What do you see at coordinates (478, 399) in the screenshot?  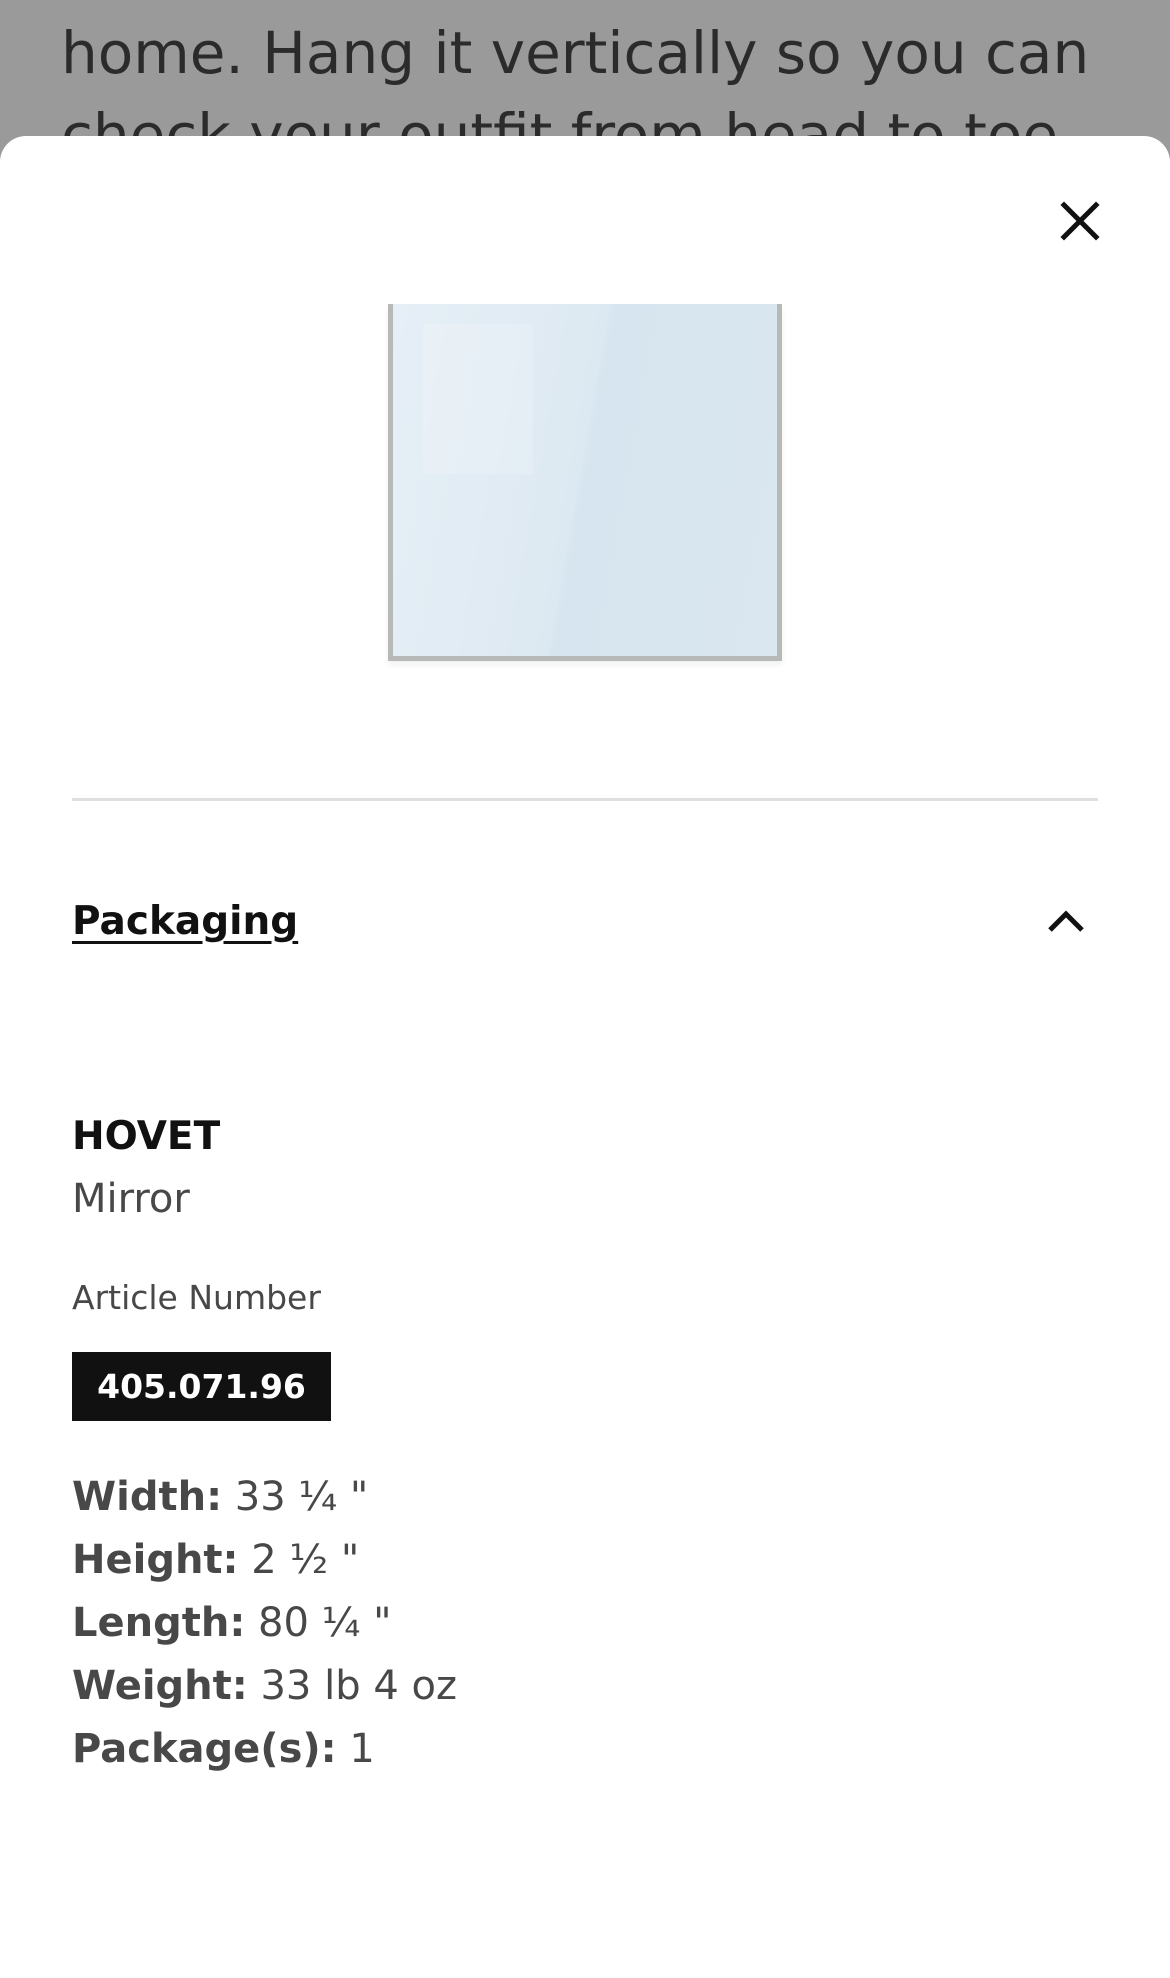 I see `mirror-glare` at bounding box center [478, 399].